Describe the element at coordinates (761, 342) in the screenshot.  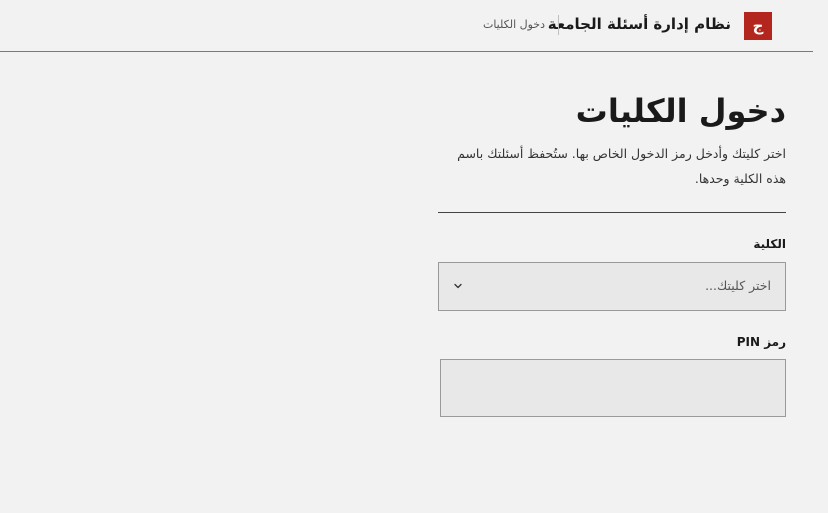
I see `pin-label: رمز PIN` at that location.